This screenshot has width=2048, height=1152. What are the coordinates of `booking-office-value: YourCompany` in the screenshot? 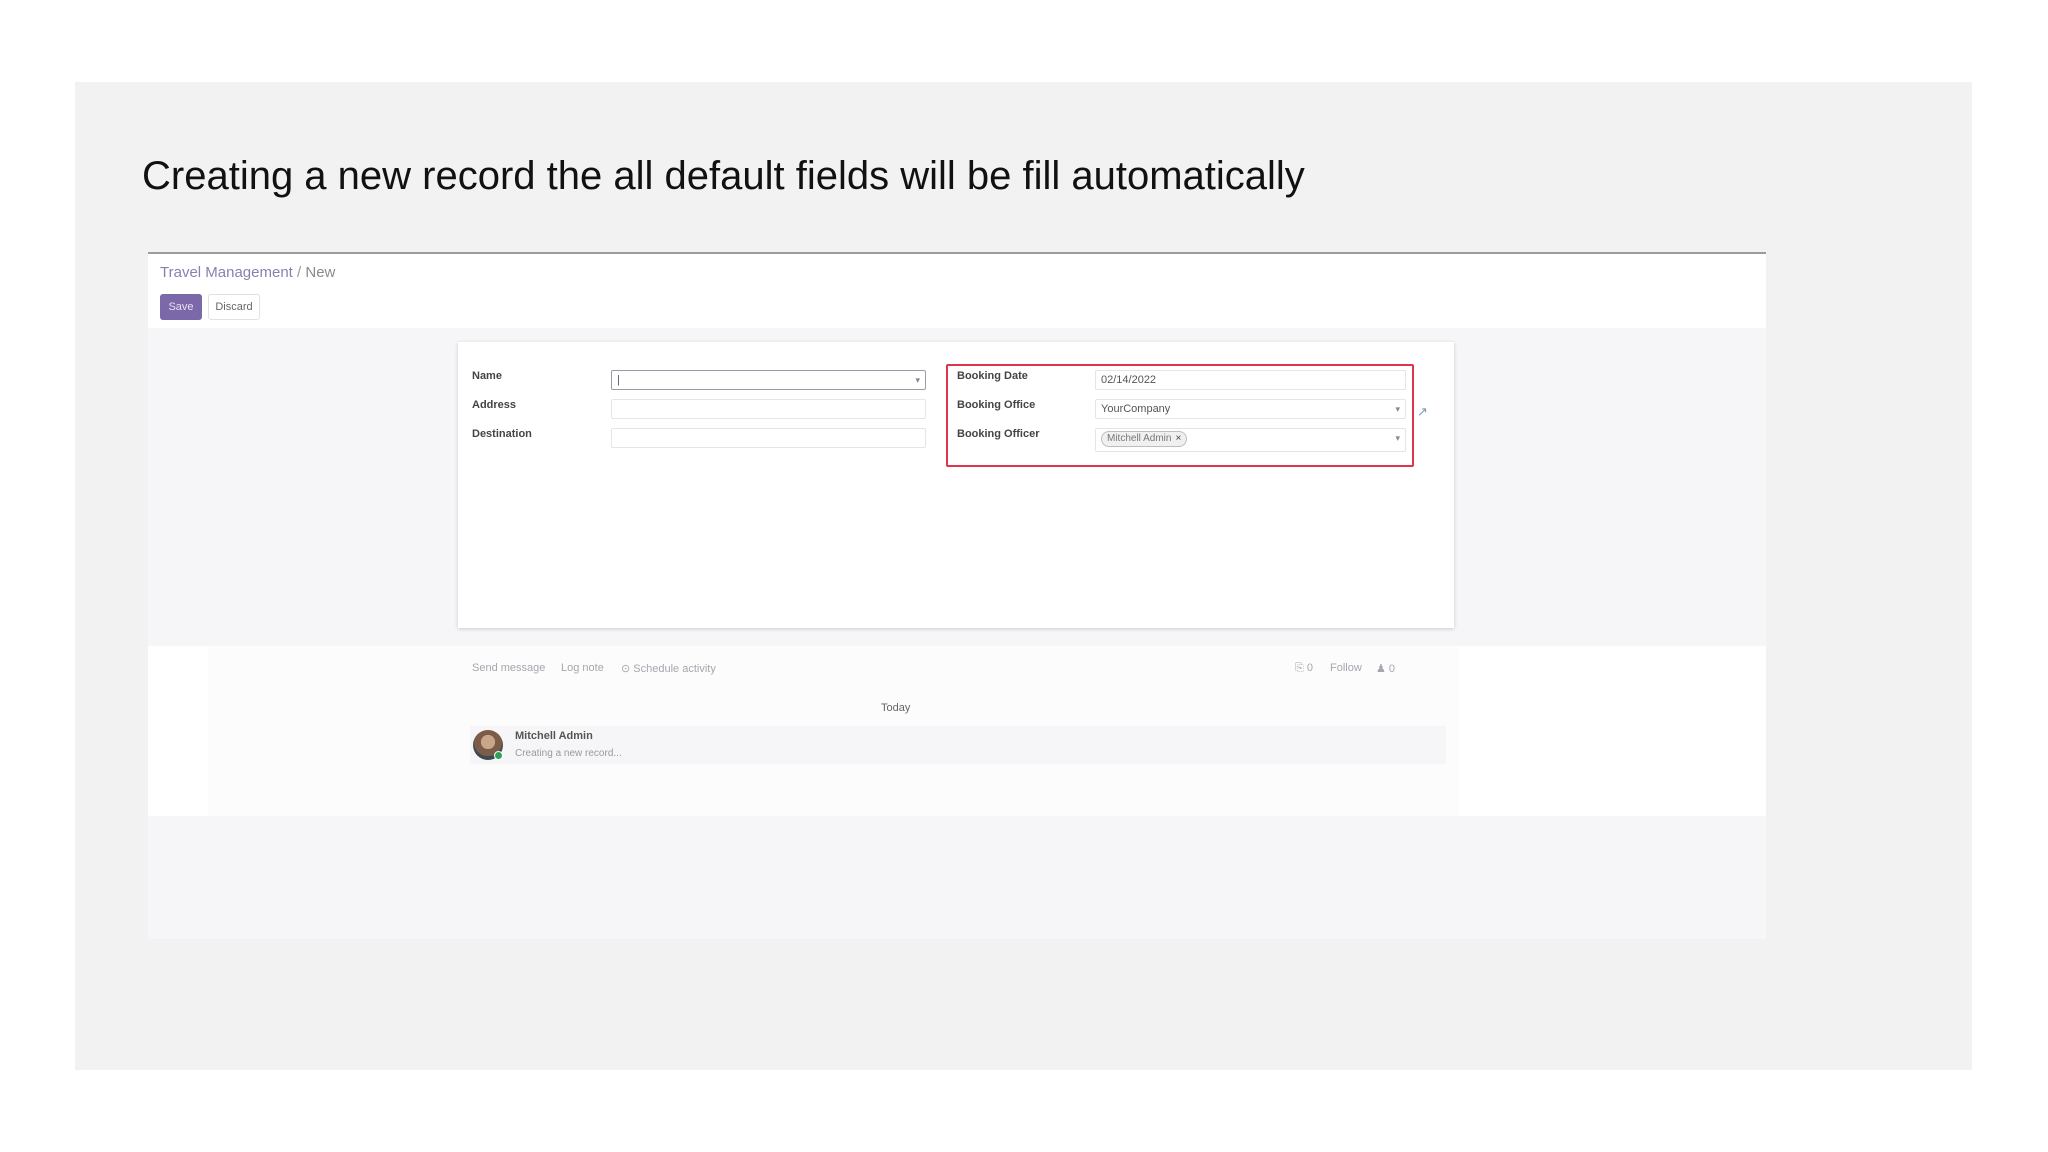 It's located at (1136, 409).